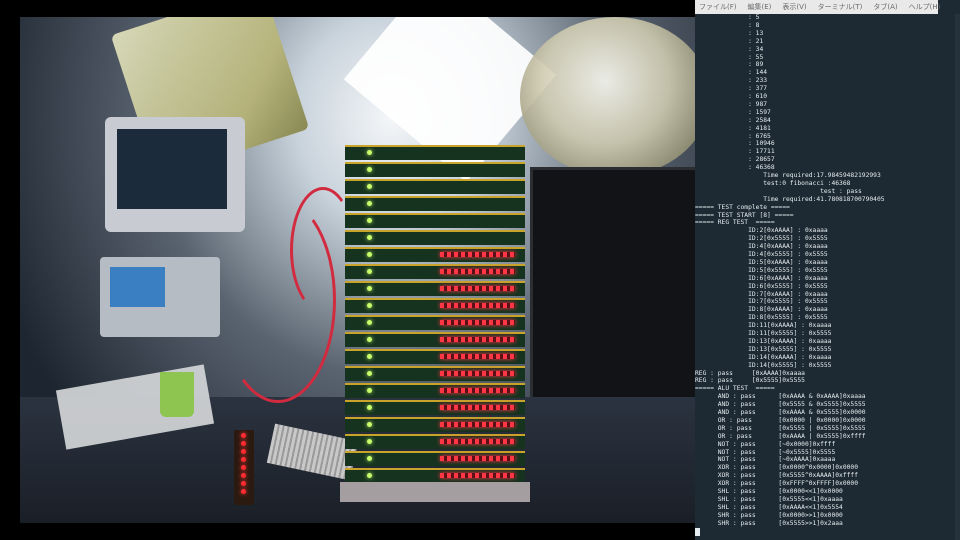 Image resolution: width=960 pixels, height=540 pixels. I want to click on terminal-line: : 28657, so click(735, 160).